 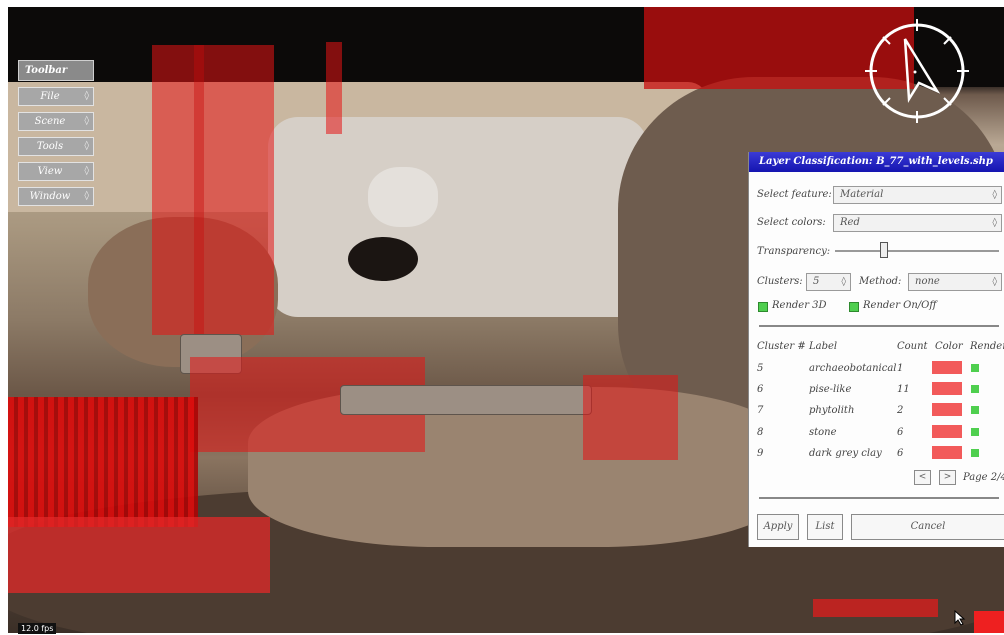 I want to click on cell-label: archaeobotanical, so click(x=853, y=368).